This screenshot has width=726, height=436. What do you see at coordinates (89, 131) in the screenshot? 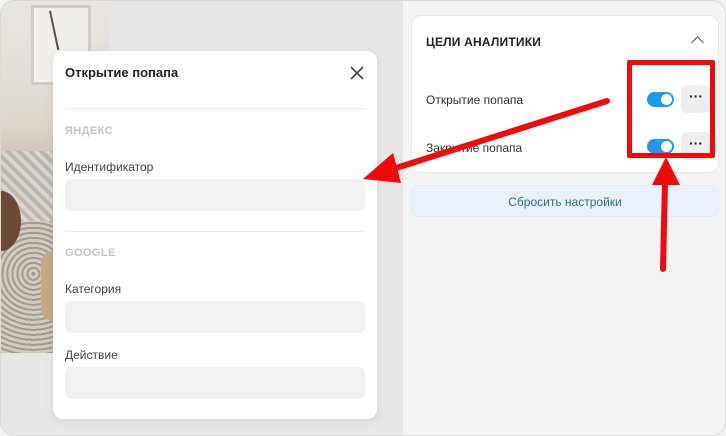
I see `section-heading-yandex: ЯНДЕКС` at bounding box center [89, 131].